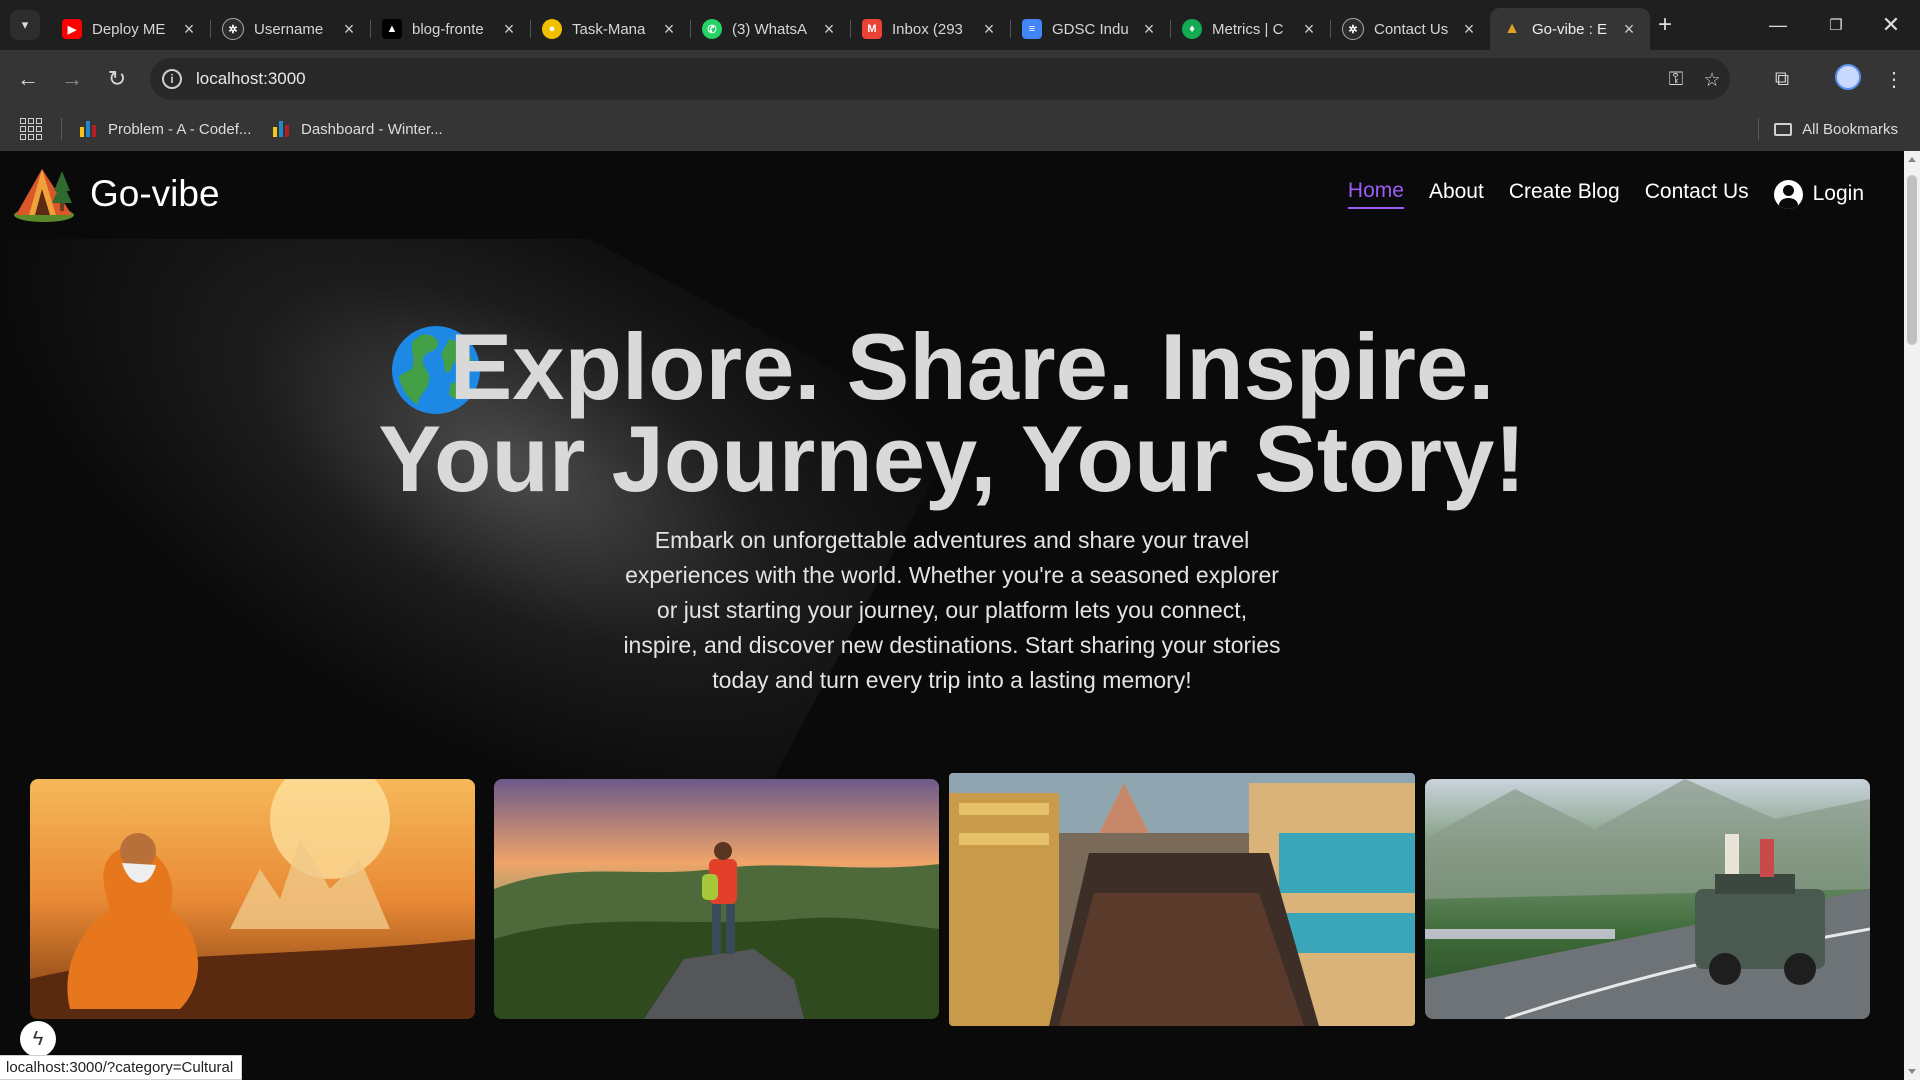  I want to click on category-card-spiritual, so click(252, 899).